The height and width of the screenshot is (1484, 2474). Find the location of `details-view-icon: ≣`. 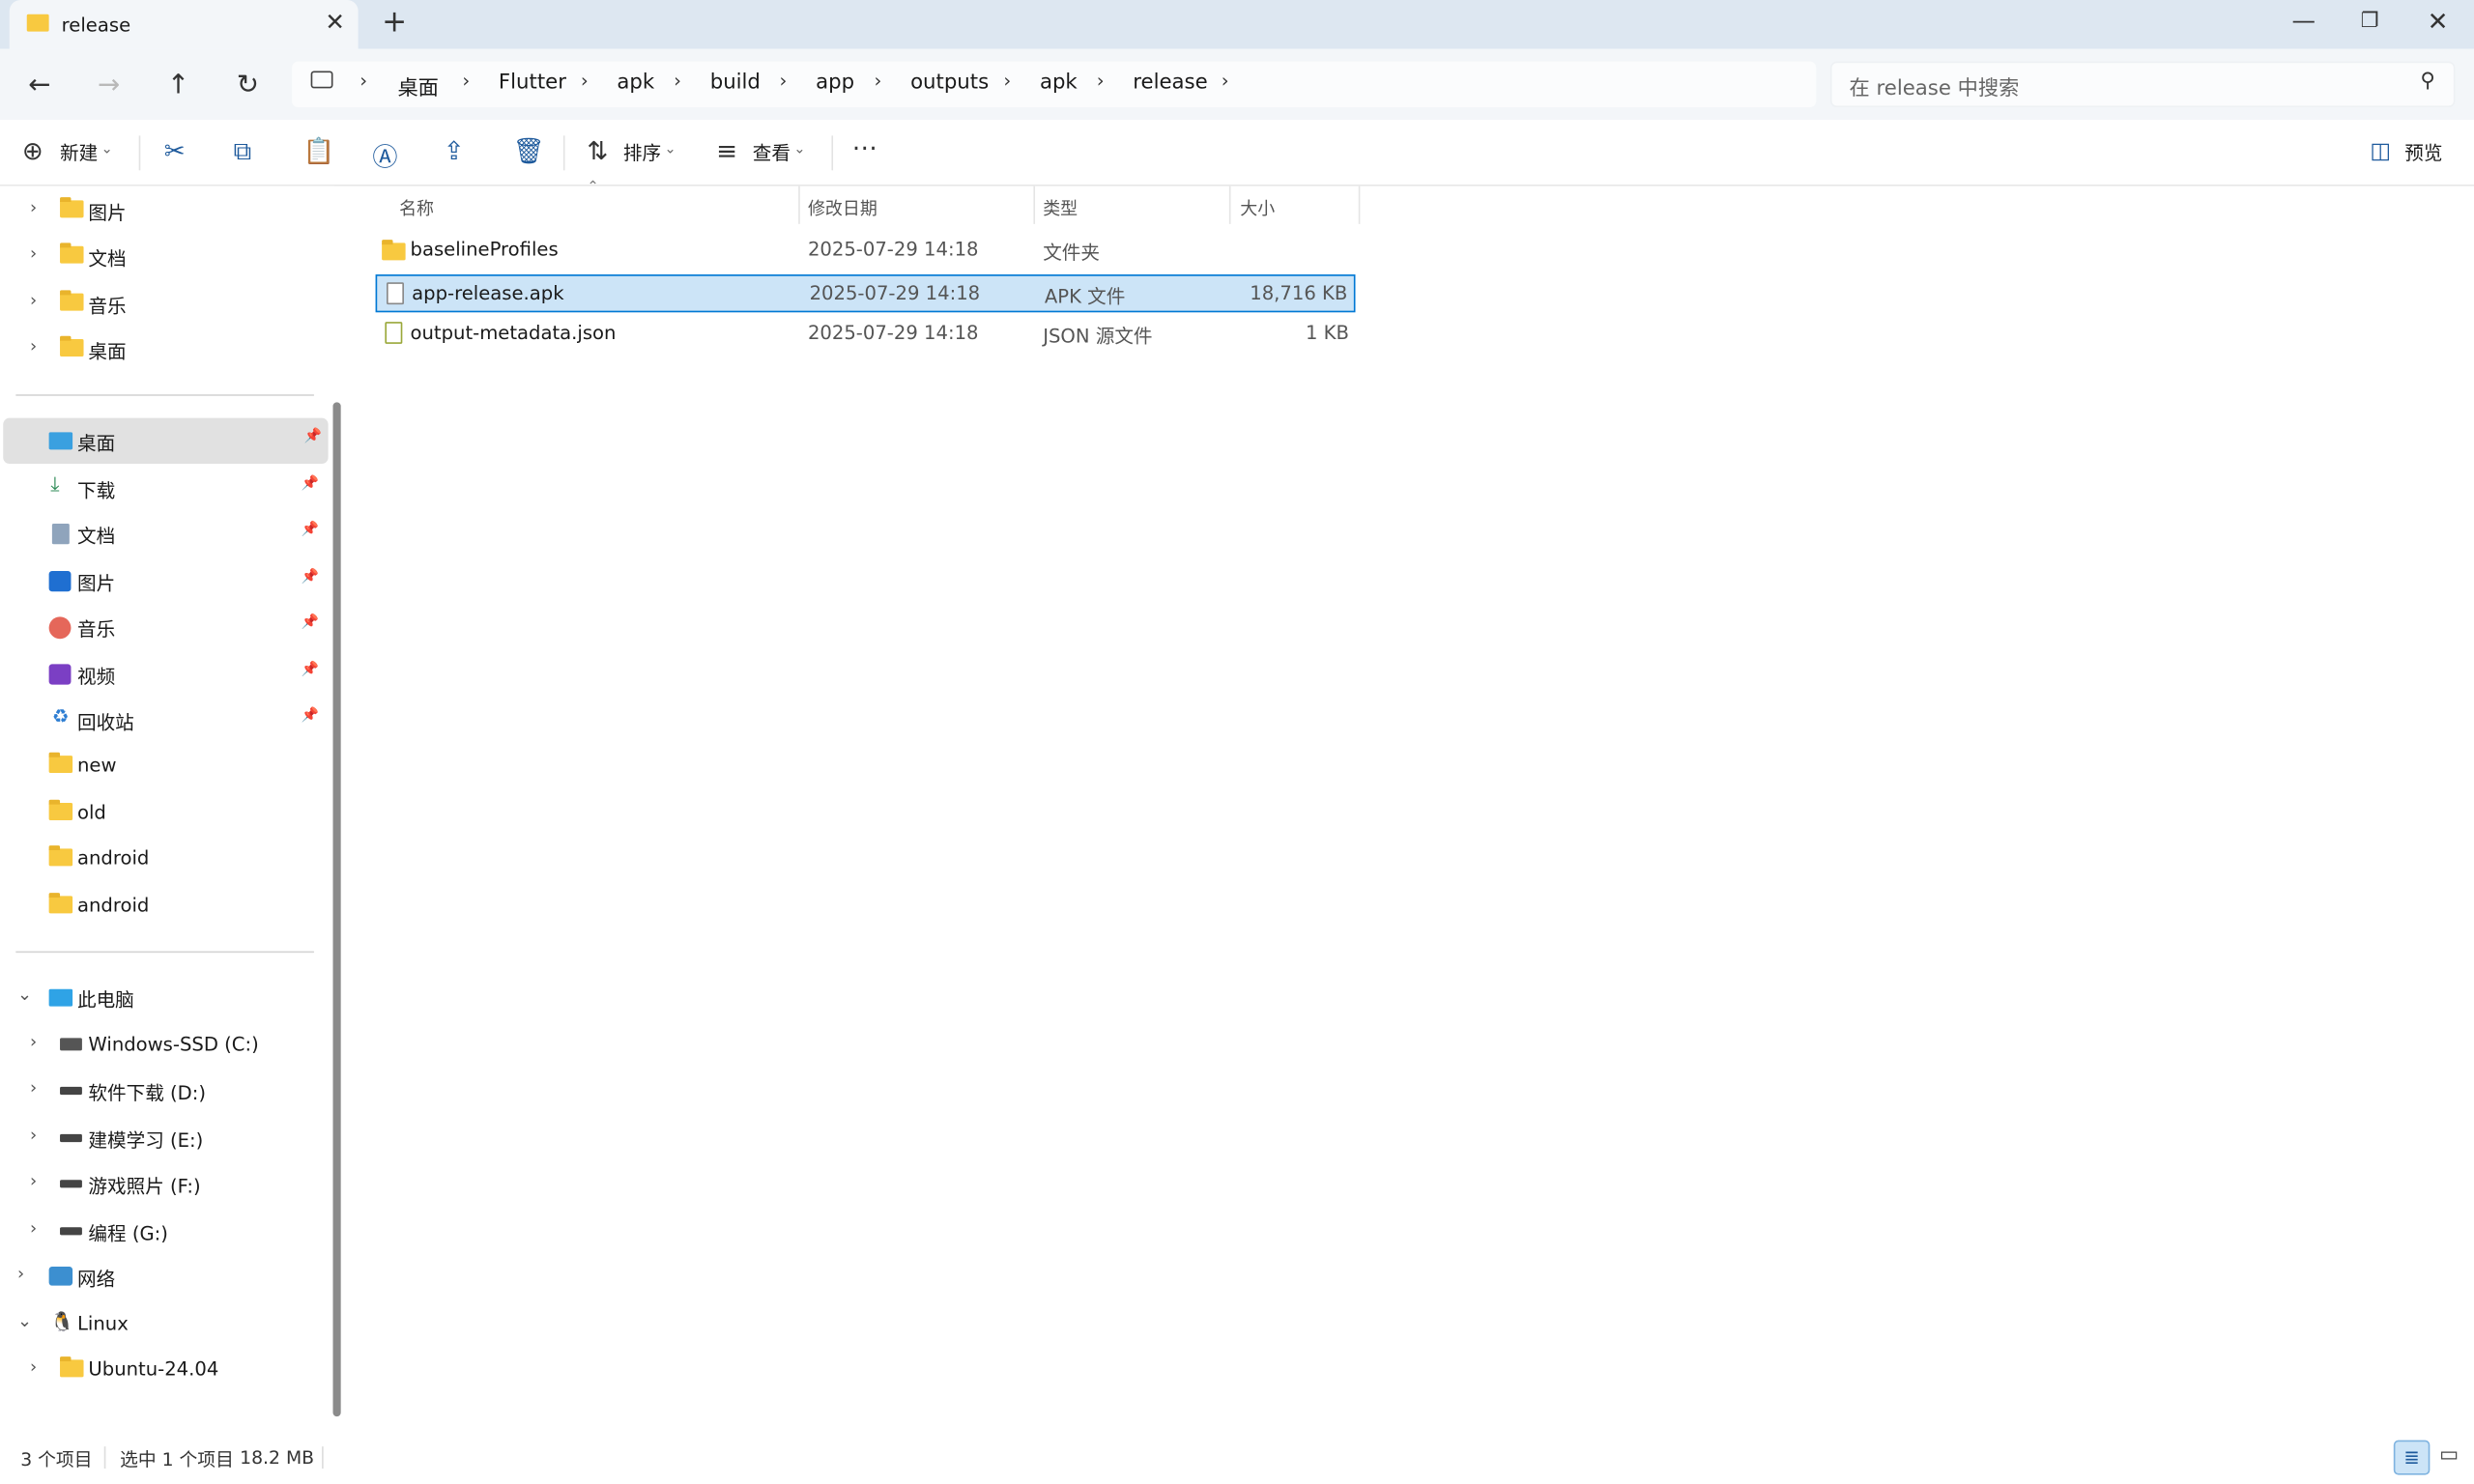

details-view-icon: ≣ is located at coordinates (2412, 1458).